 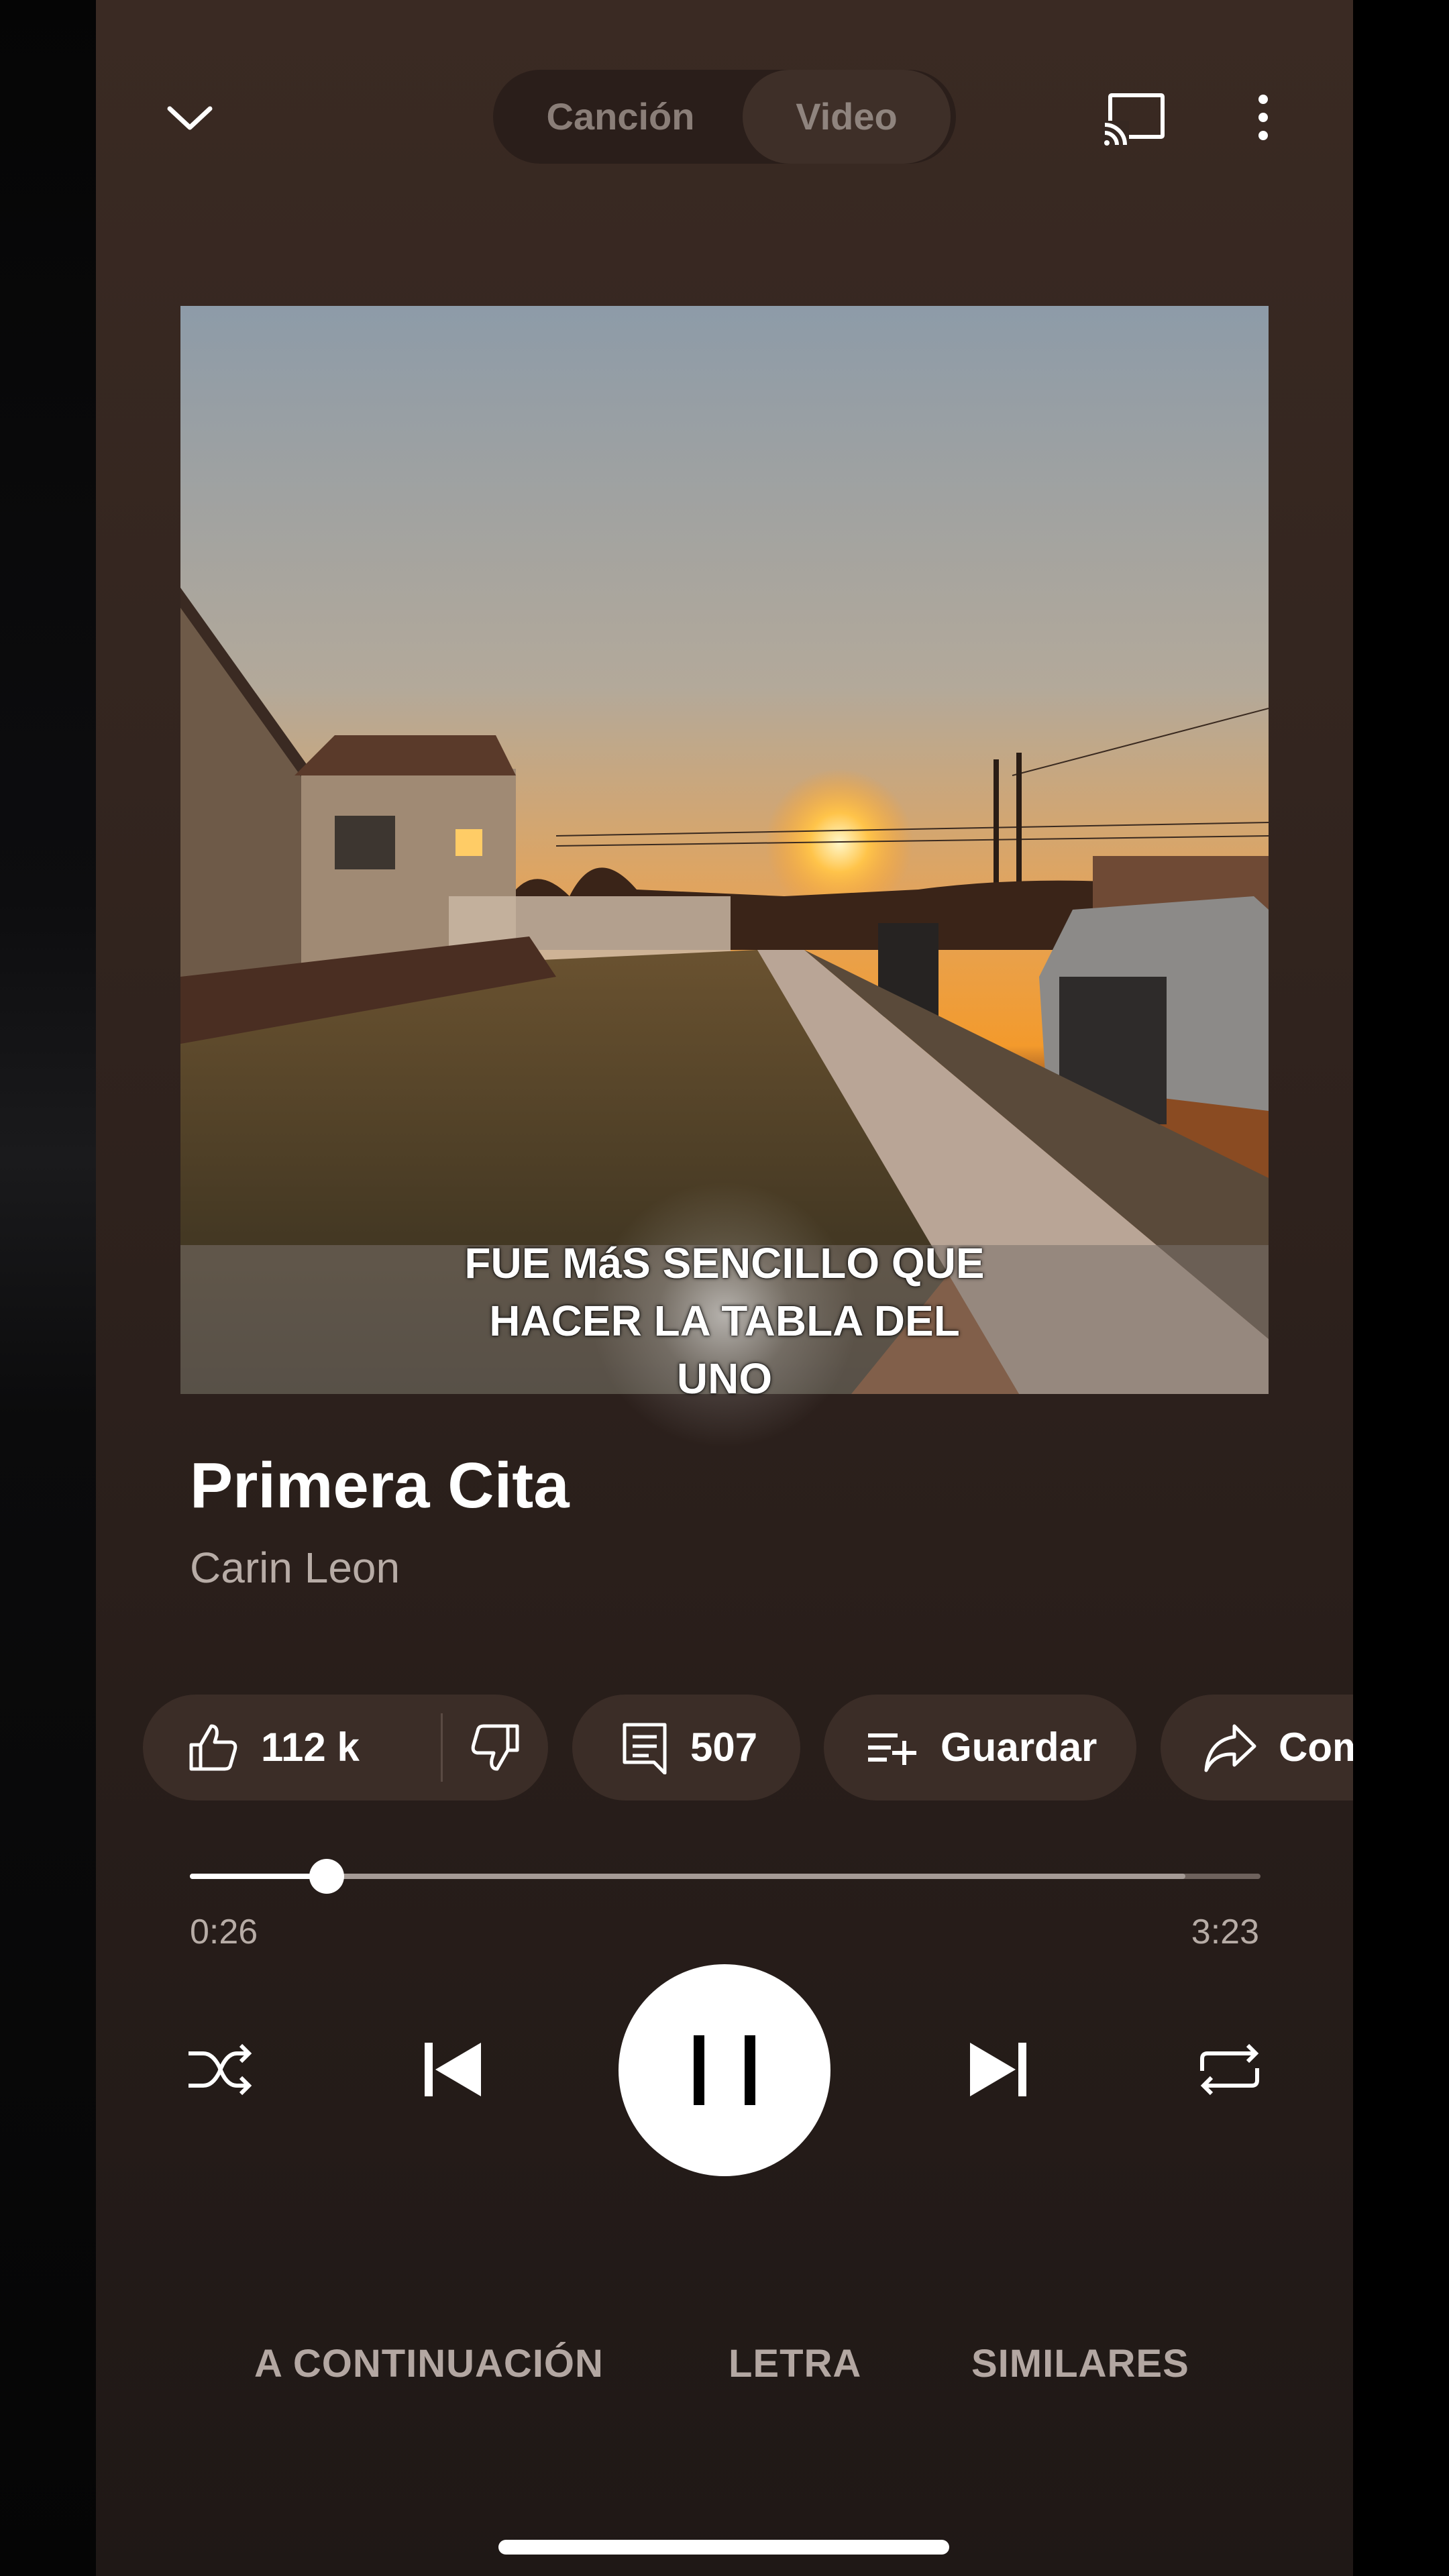 I want to click on repeat-button, so click(x=1230, y=2069).